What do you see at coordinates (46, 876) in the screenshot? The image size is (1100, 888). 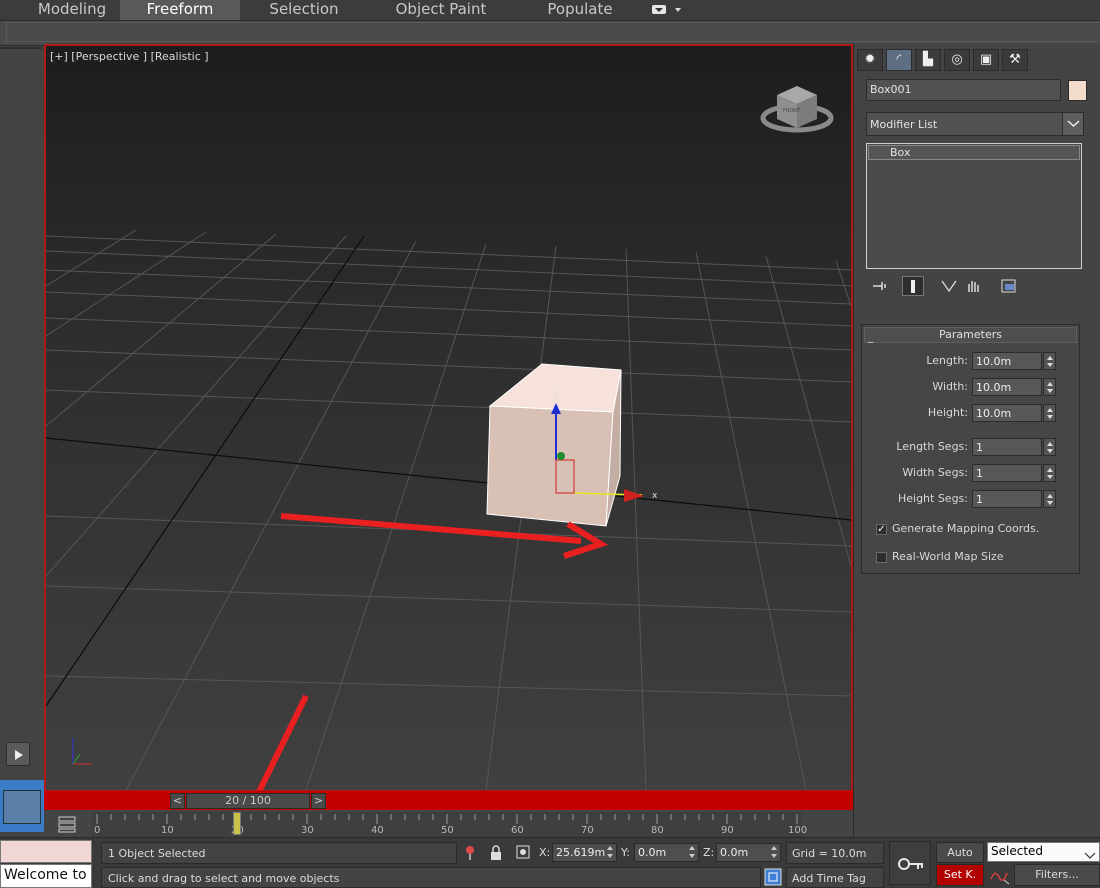 I see `maxscript-mini-listener: Welcome to I` at bounding box center [46, 876].